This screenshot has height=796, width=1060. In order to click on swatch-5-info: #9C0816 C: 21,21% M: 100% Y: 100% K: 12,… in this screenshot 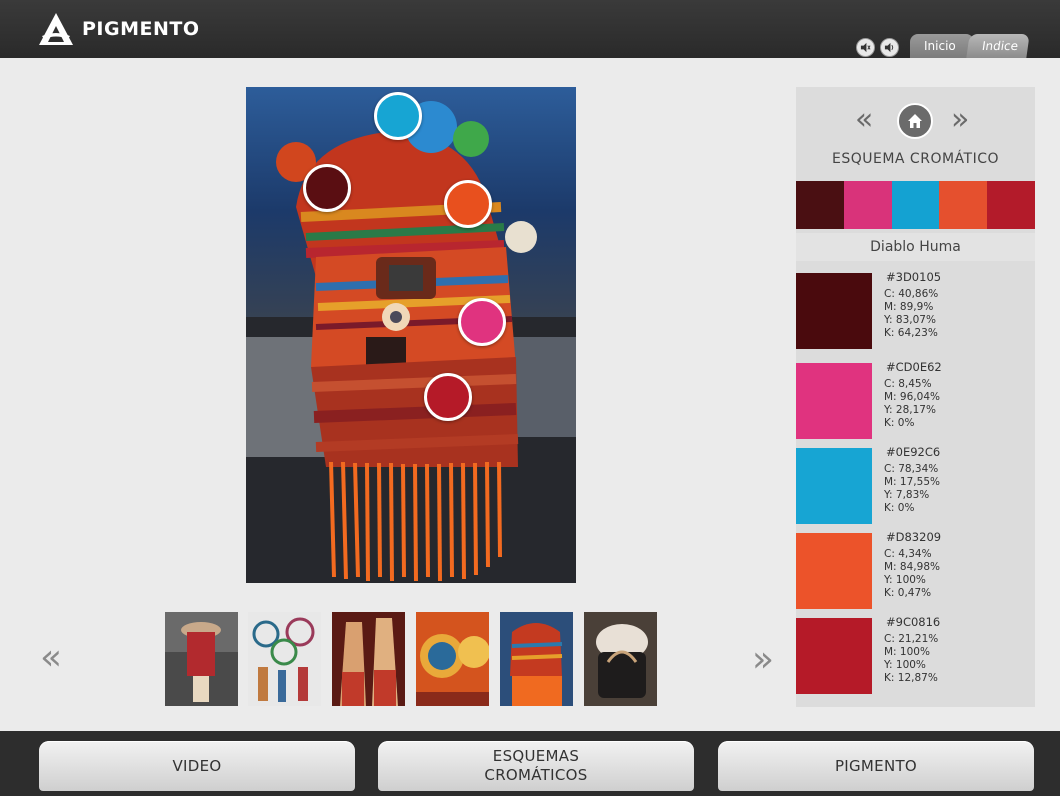, I will do `click(912, 650)`.